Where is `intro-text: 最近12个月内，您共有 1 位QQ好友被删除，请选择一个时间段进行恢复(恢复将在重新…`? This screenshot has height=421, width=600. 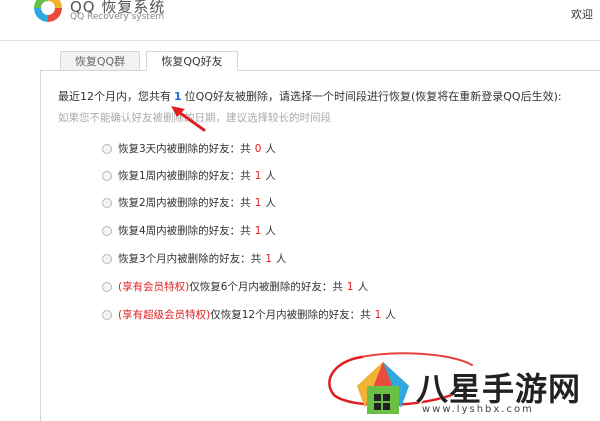
intro-text: 最近12个月内，您共有 1 位QQ好友被删除，请选择一个时间段进行恢复(恢复将在重新… is located at coordinates (310, 96).